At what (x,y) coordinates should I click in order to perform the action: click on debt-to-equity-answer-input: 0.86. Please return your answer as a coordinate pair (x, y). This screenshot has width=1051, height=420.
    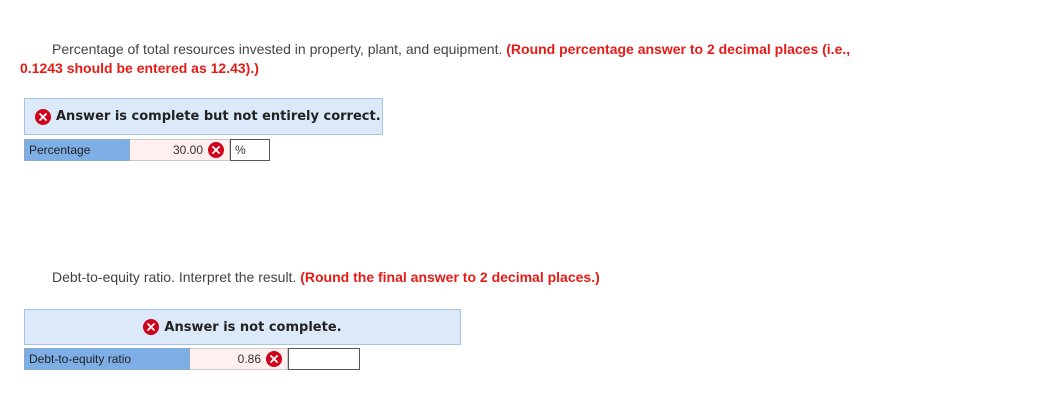
    Looking at the image, I should click on (239, 359).